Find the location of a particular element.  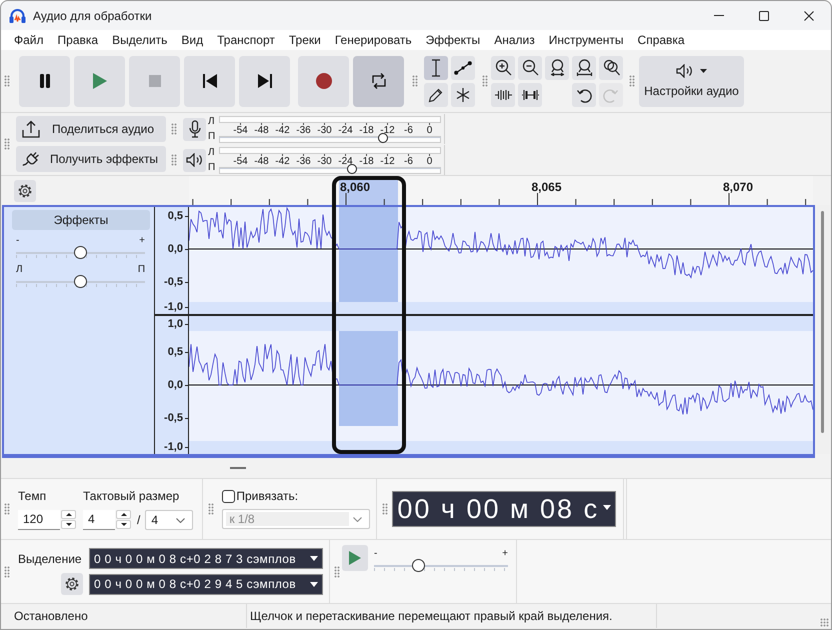

pan-slider-thumb is located at coordinates (80, 281).